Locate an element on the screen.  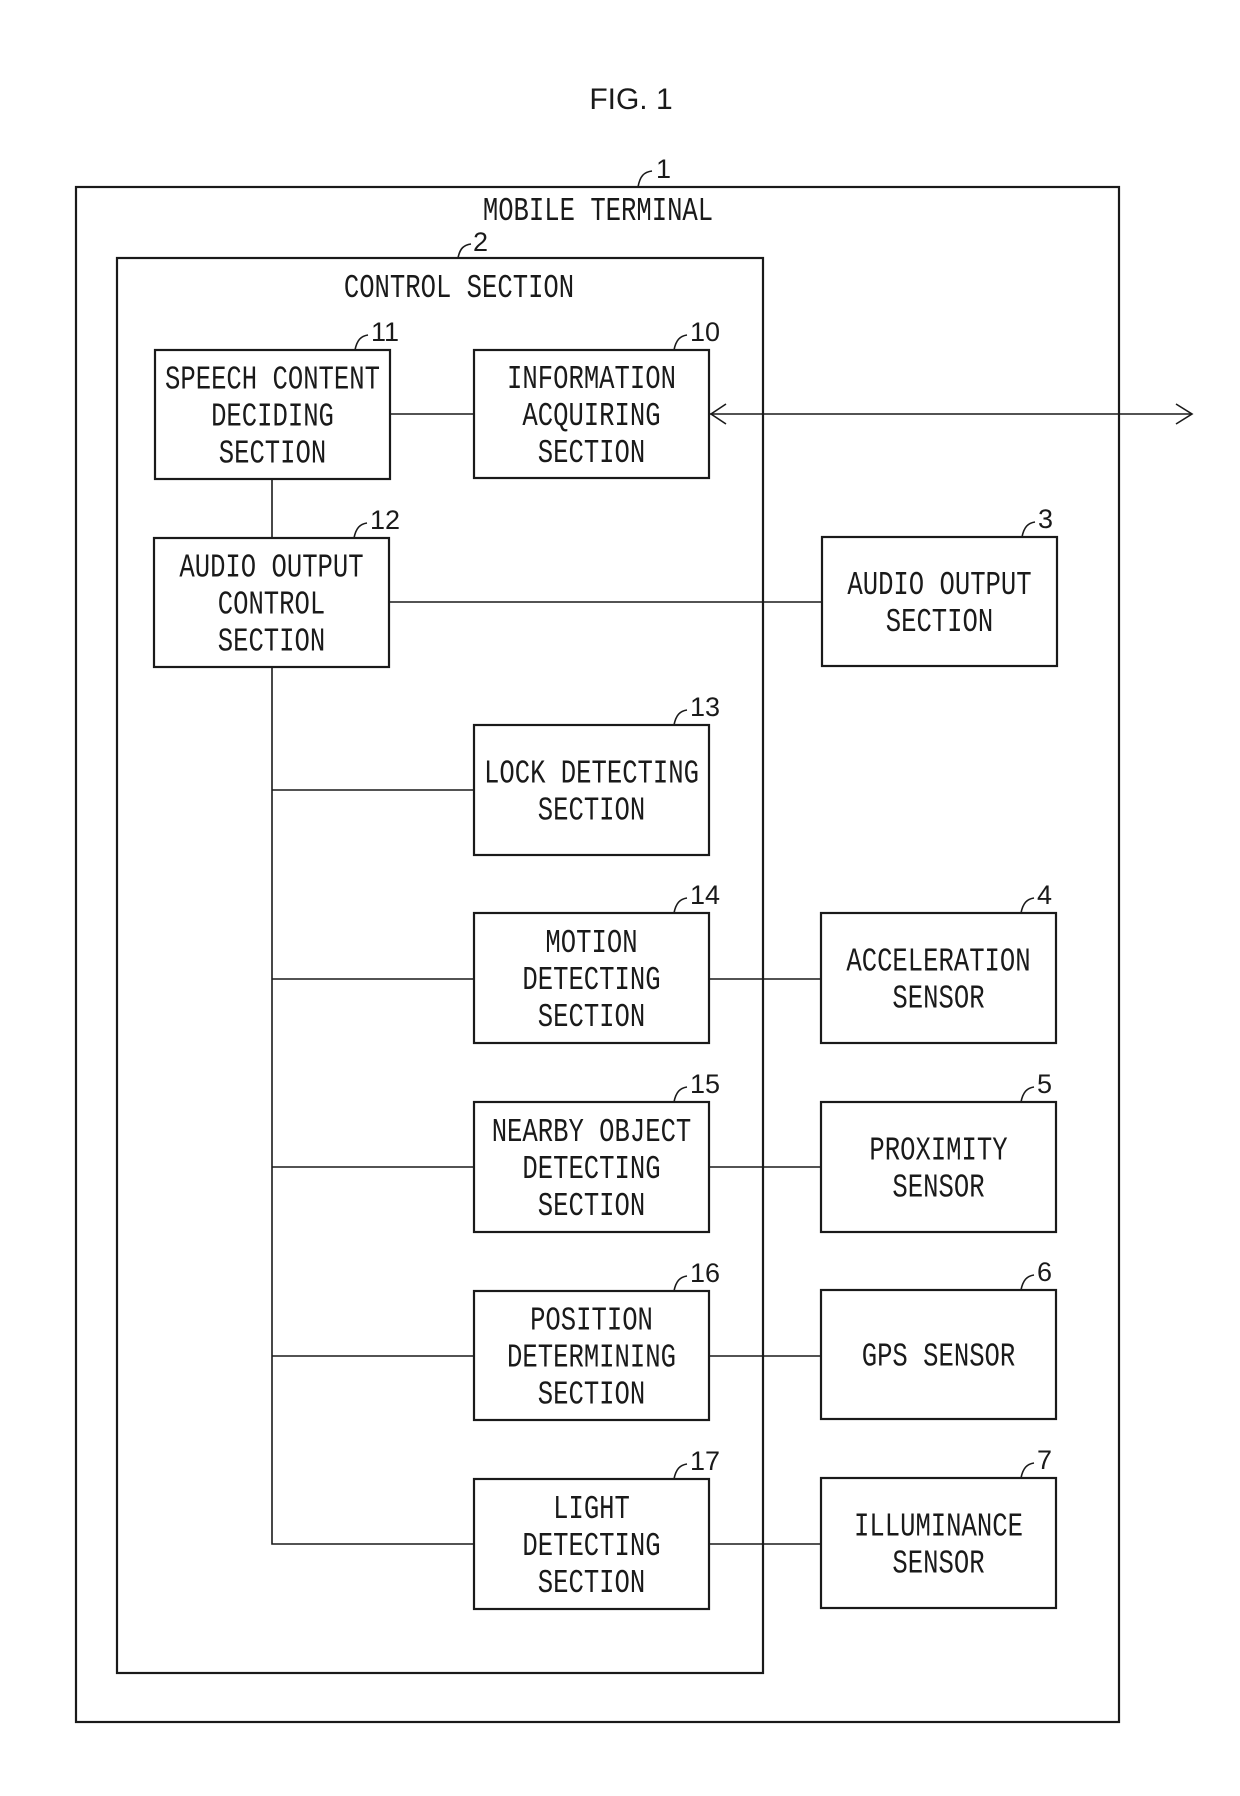
block-position-determining: POSITIONDETERMININGSECTION 16 is located at coordinates (596, 1340).